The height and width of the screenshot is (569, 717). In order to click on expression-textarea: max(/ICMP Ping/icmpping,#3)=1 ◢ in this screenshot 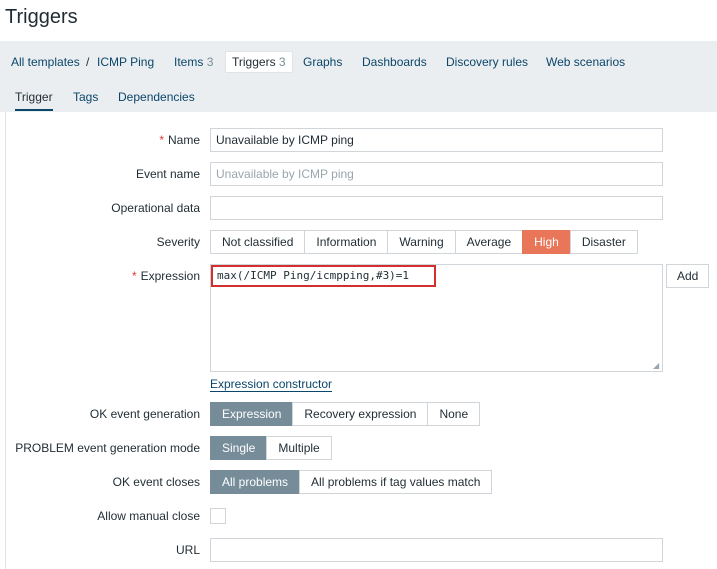, I will do `click(436, 318)`.